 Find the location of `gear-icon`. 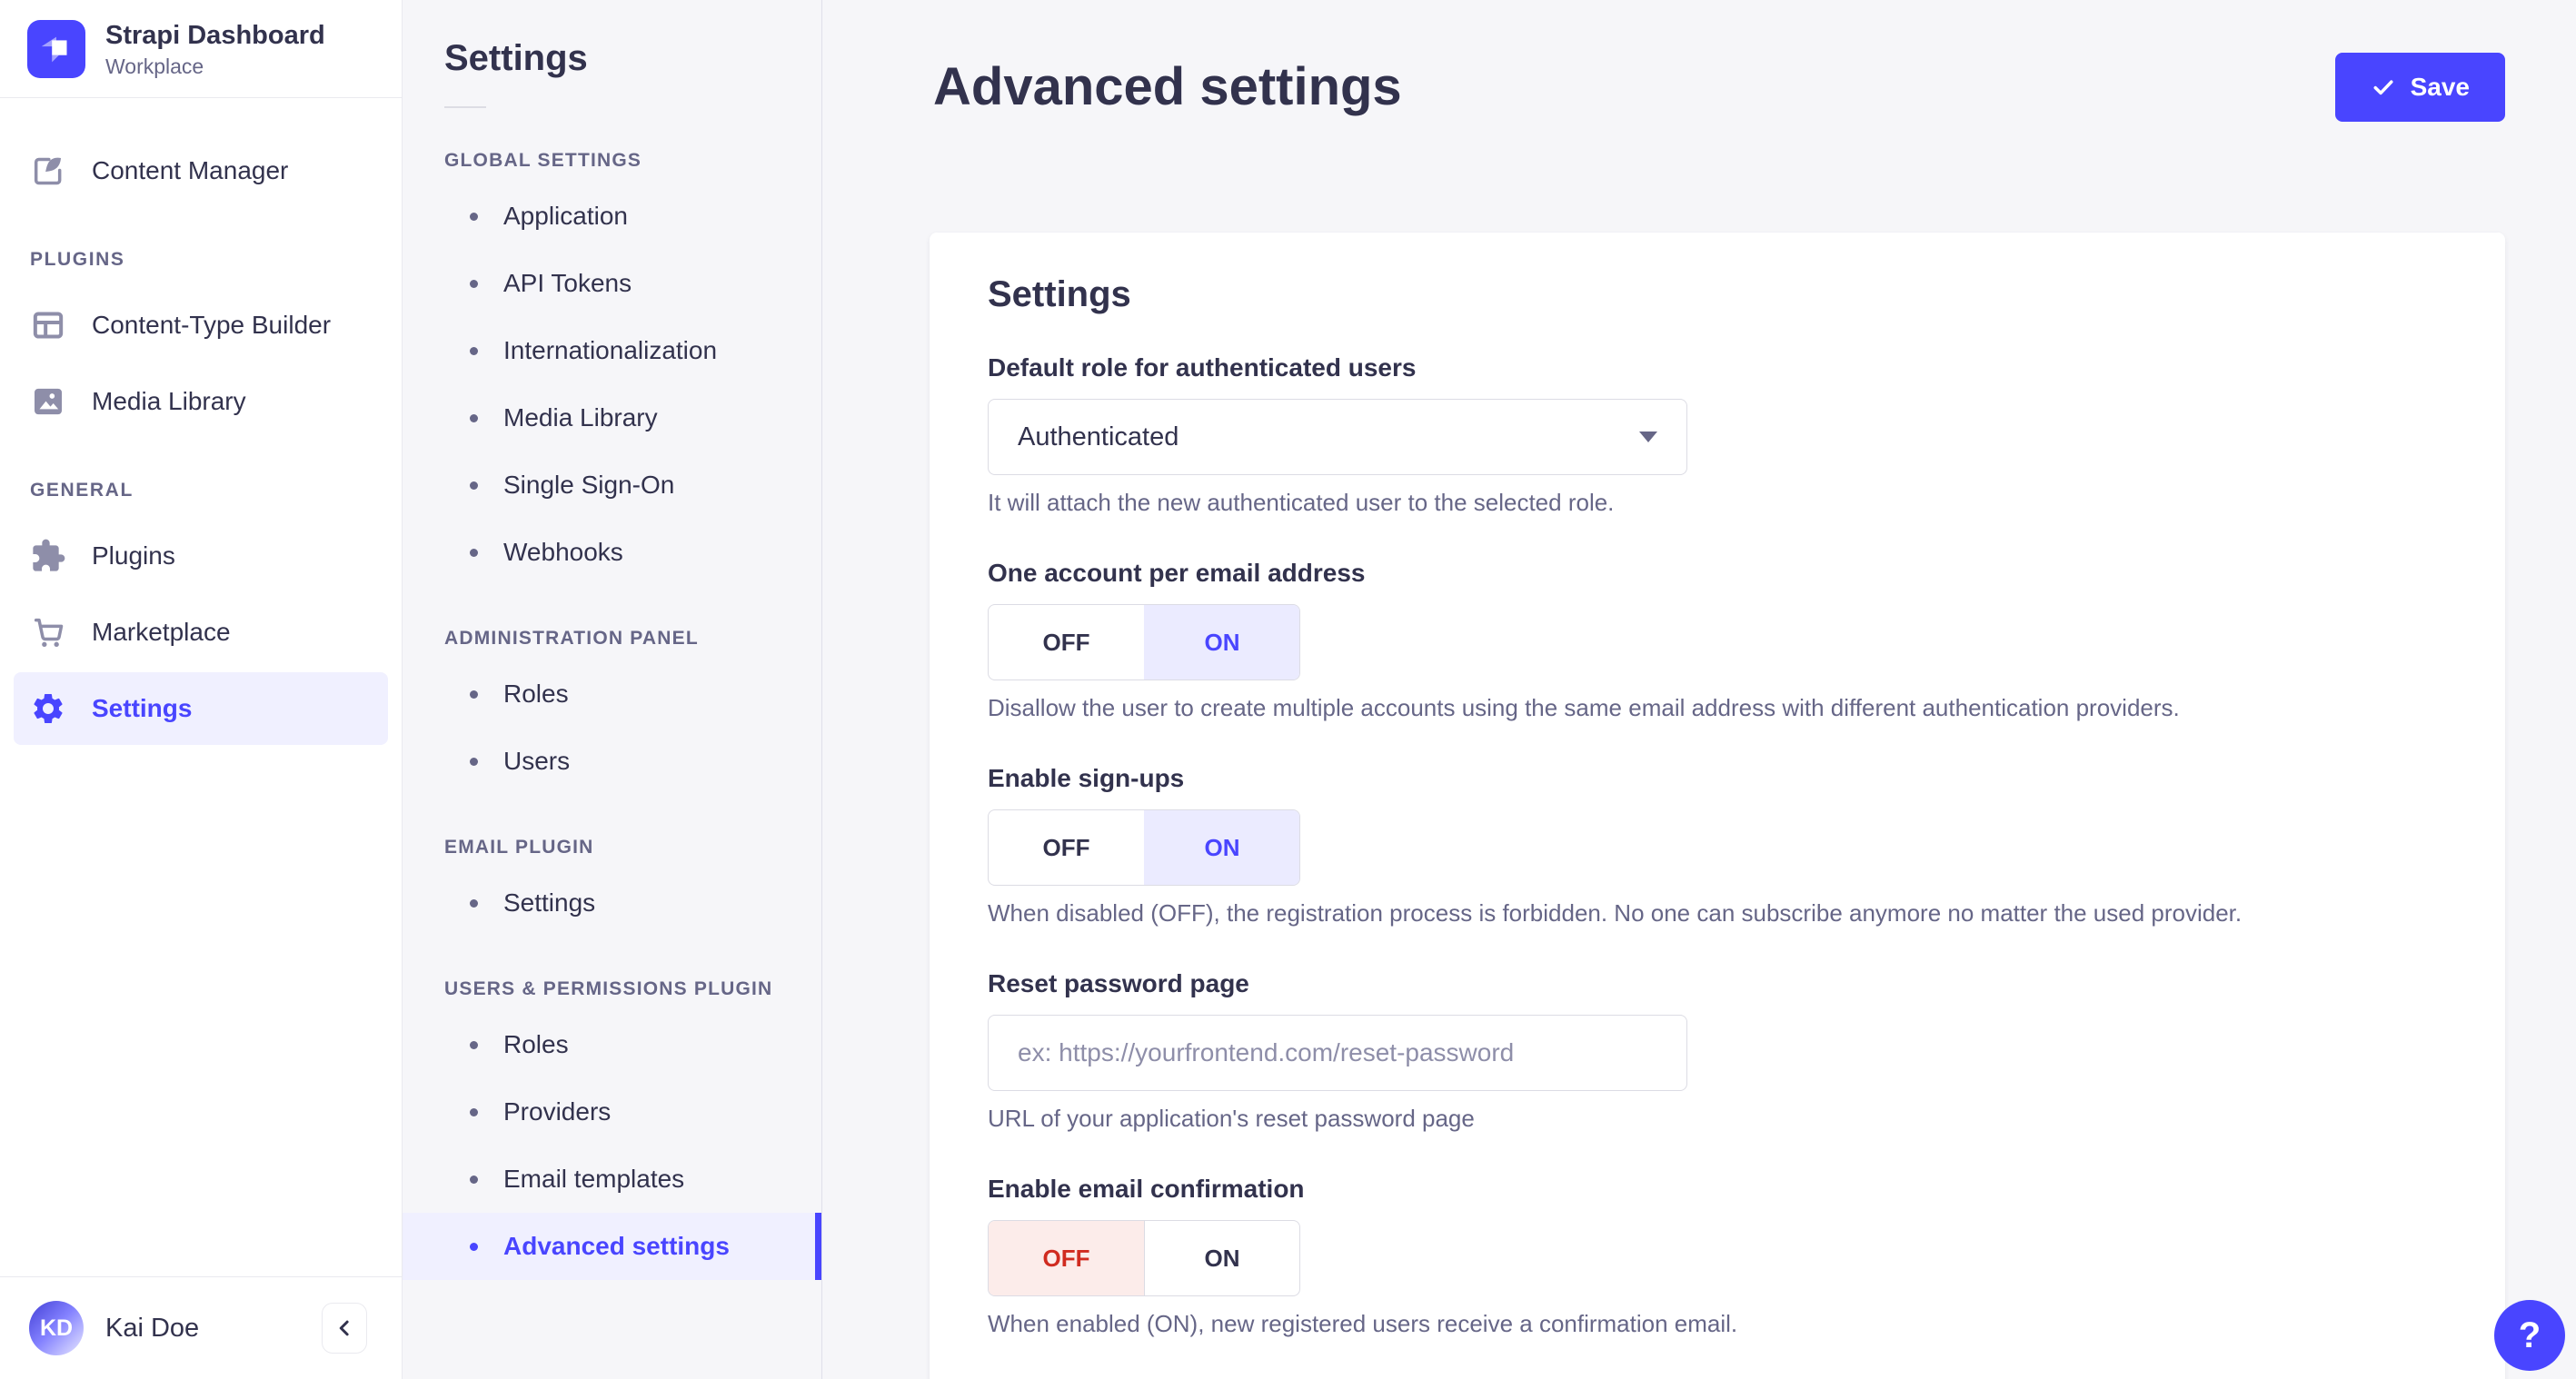

gear-icon is located at coordinates (48, 708).